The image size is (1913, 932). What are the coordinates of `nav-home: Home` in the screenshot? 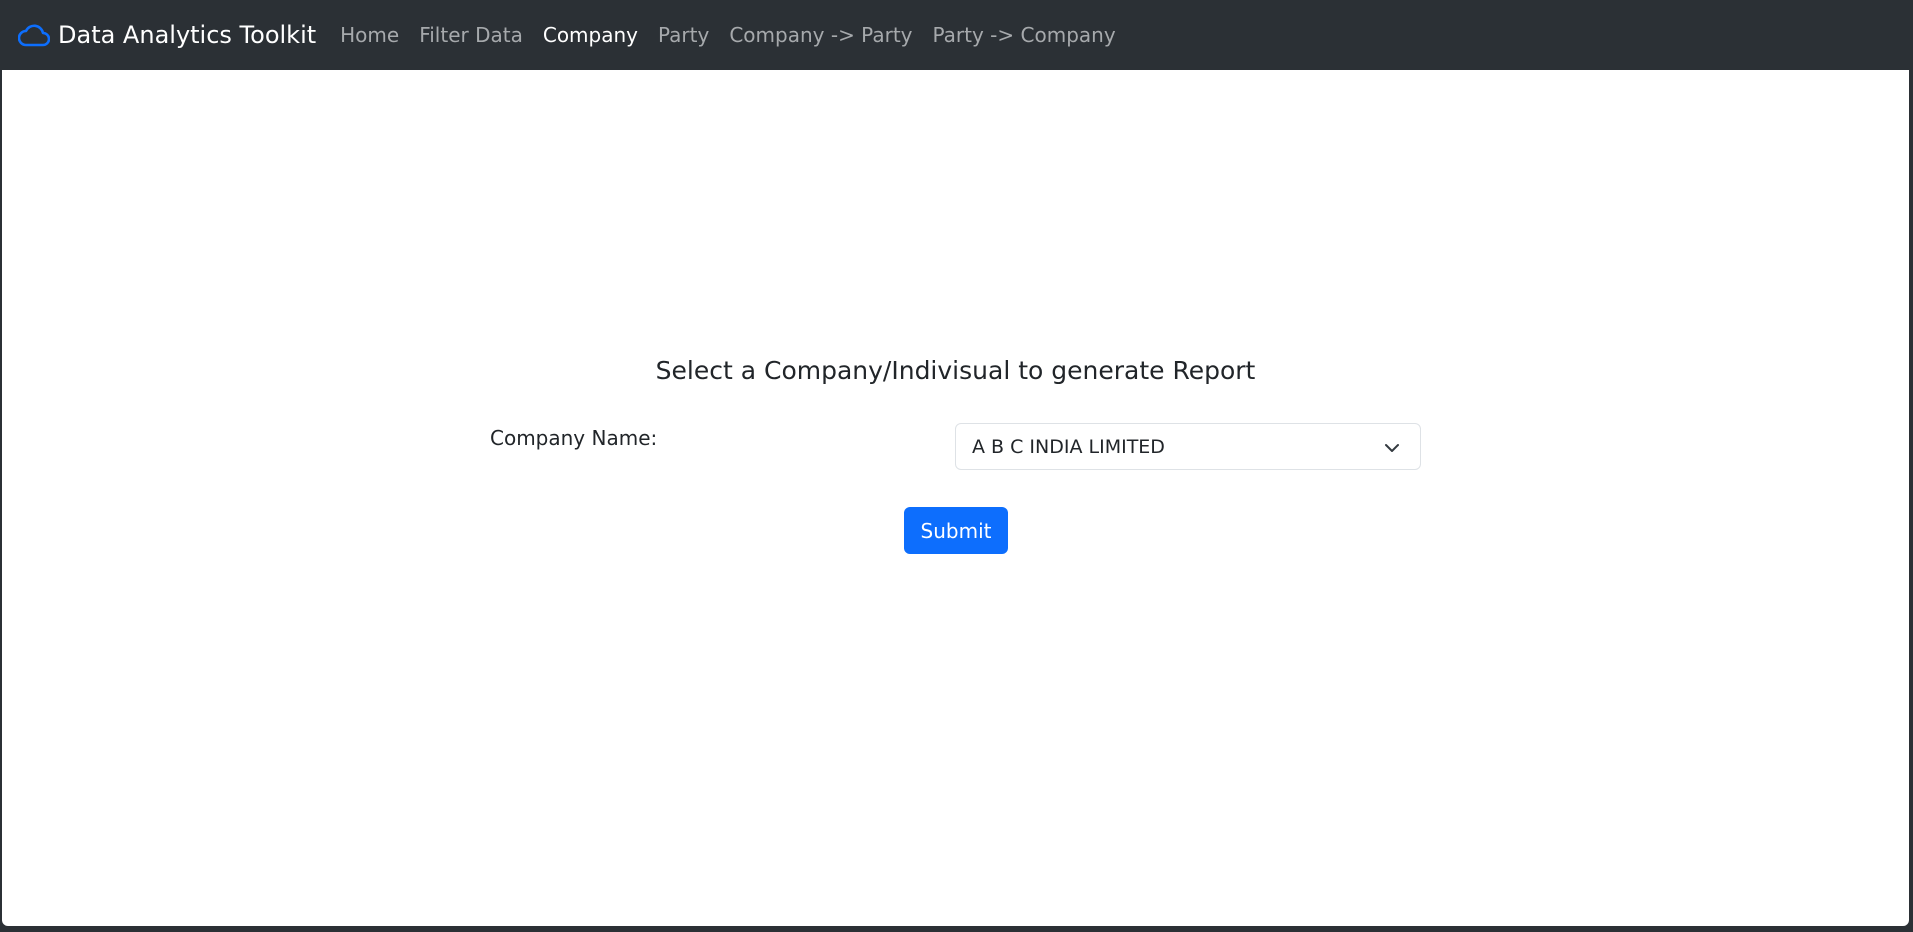 It's located at (369, 35).